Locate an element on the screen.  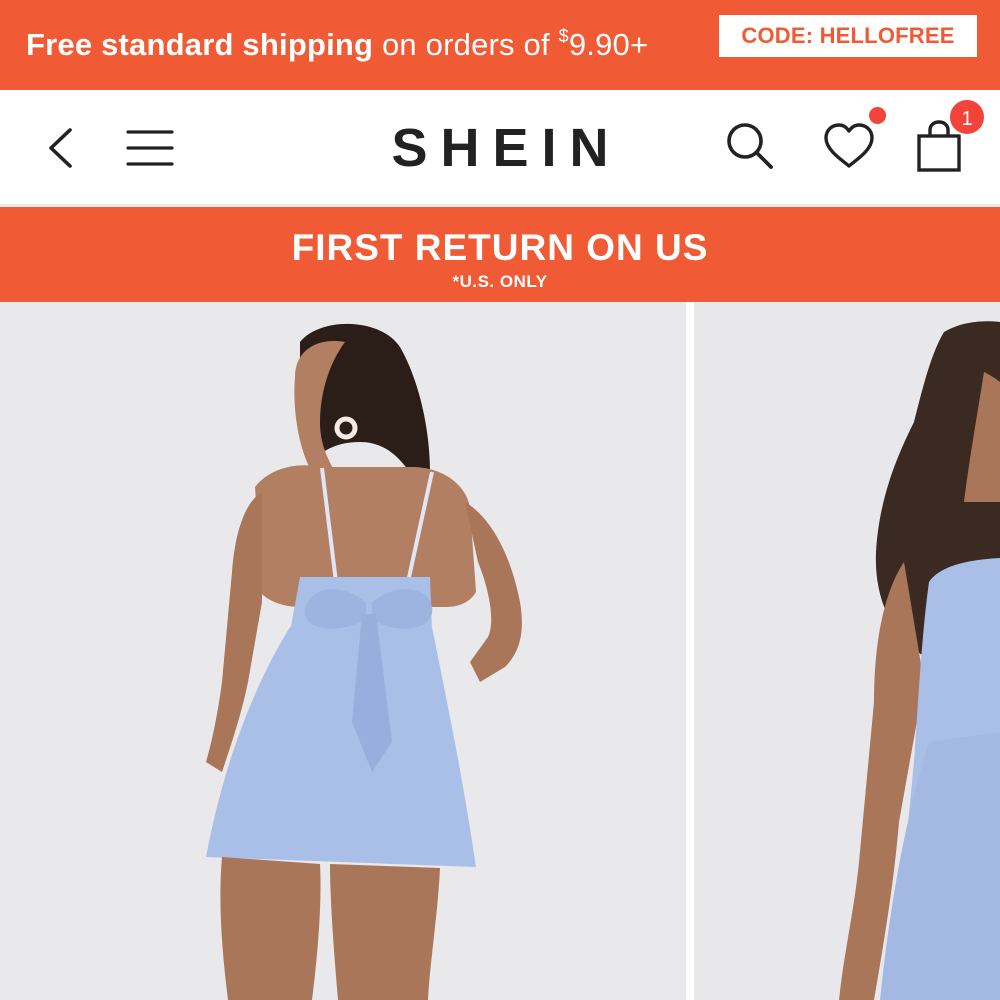
shipping-currency: $ is located at coordinates (563, 36).